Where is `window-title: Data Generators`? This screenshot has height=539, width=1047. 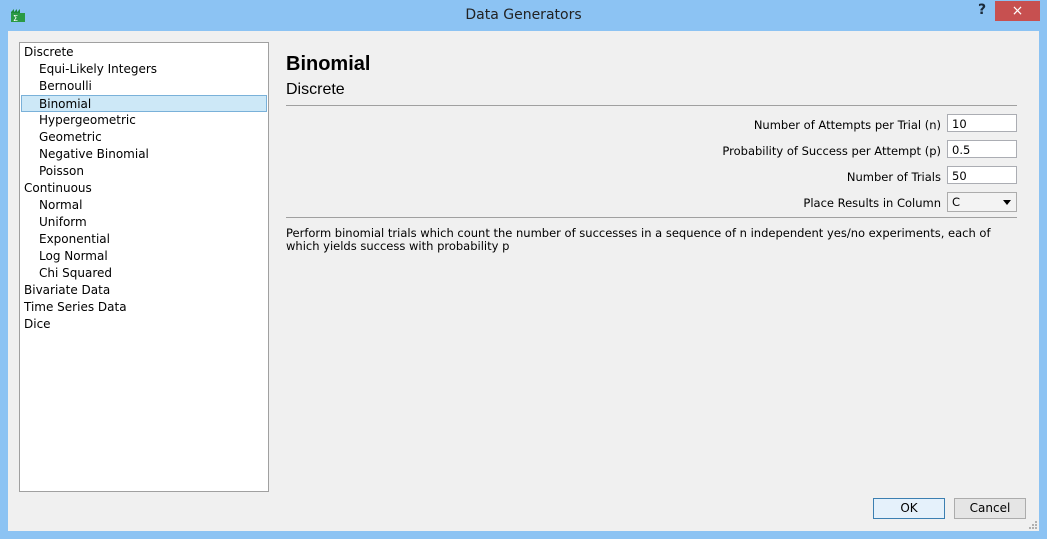
window-title: Data Generators is located at coordinates (523, 15).